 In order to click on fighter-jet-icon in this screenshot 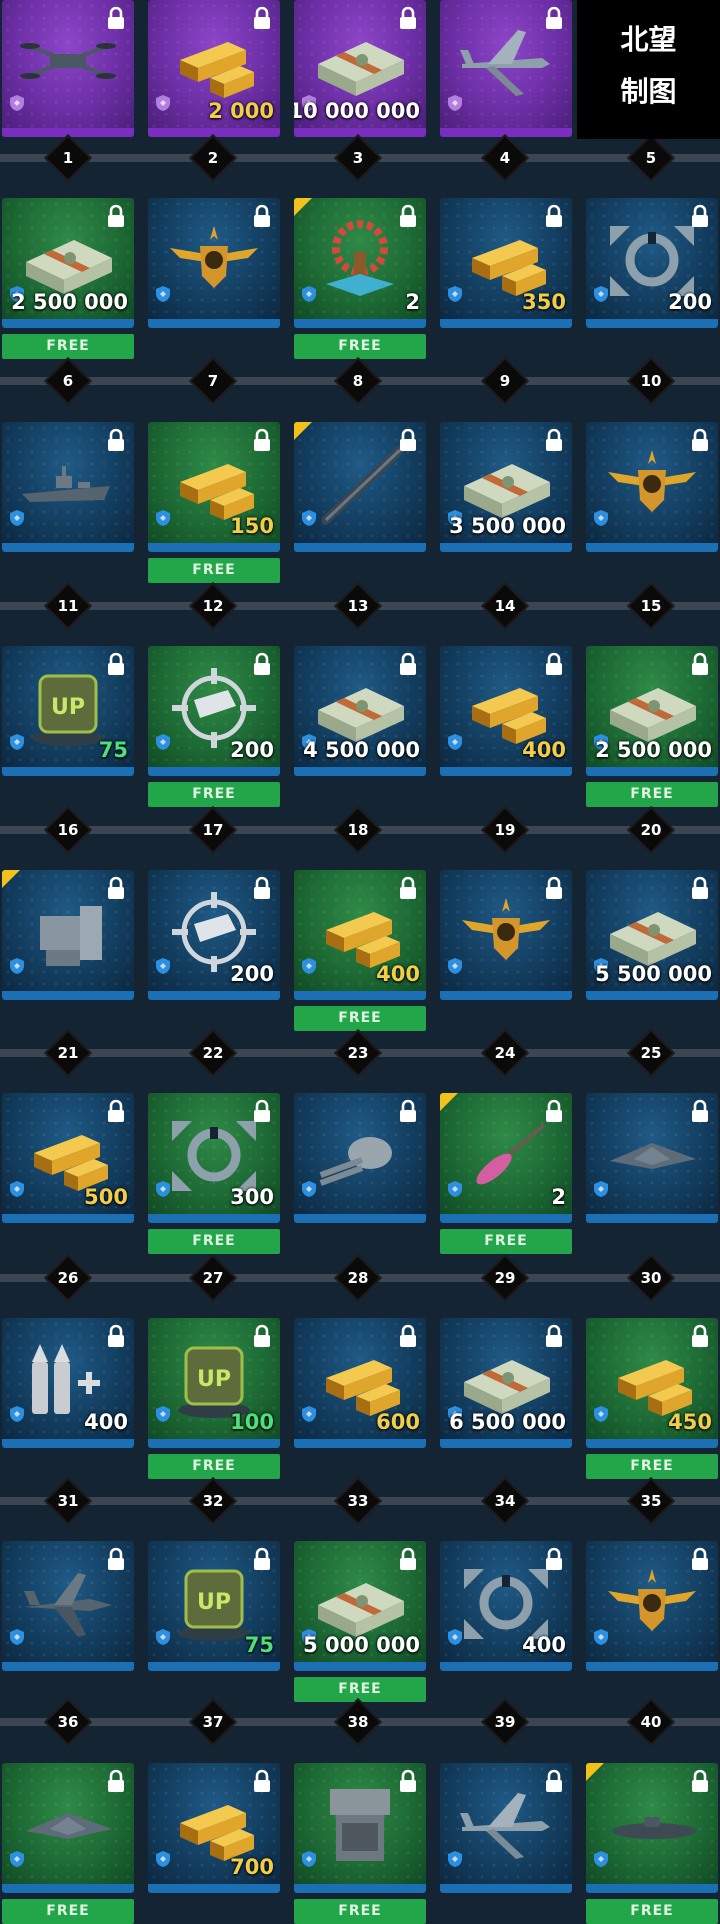, I will do `click(68, 1605)`.